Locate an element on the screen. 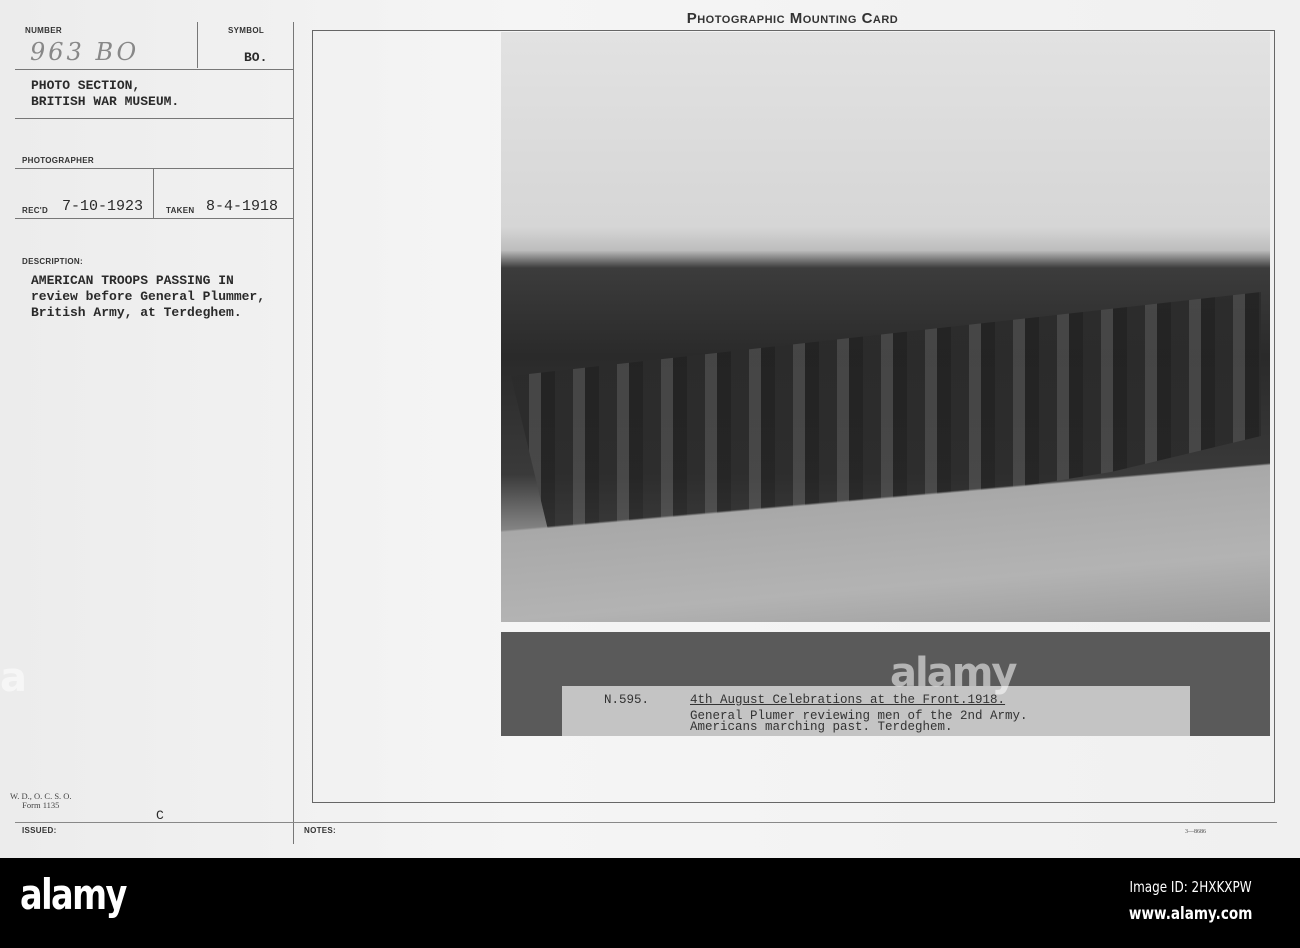 The image size is (1300, 948). caption-number: N.595. is located at coordinates (627, 700).